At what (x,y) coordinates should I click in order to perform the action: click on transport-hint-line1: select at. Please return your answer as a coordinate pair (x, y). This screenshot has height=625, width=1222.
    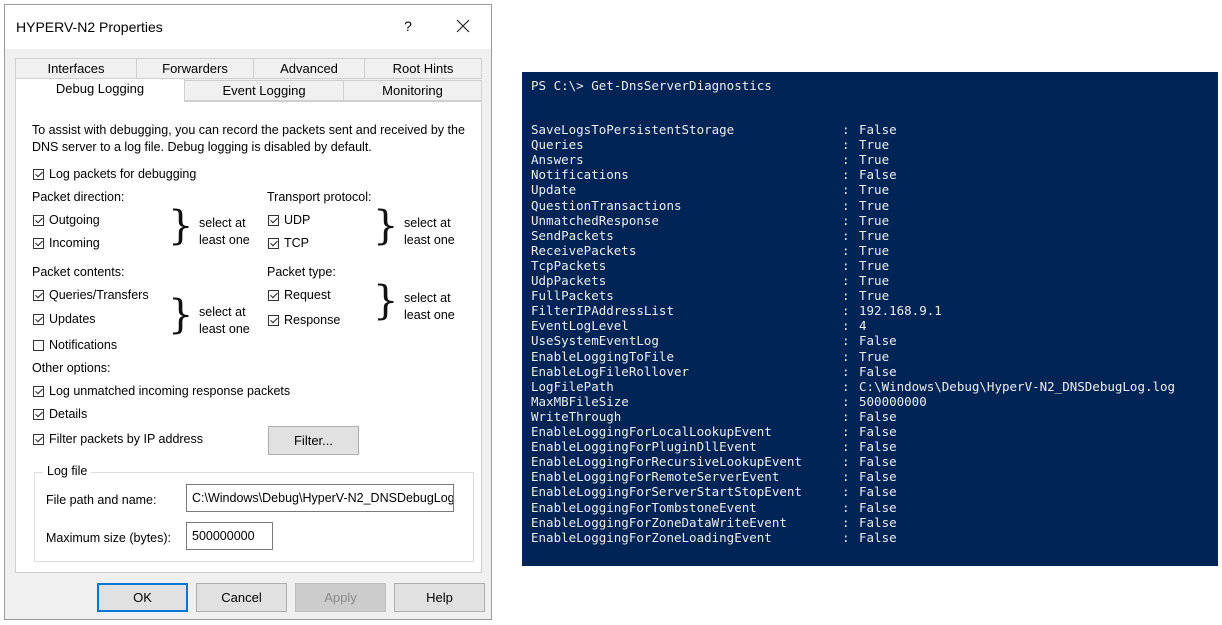
    Looking at the image, I should click on (427, 223).